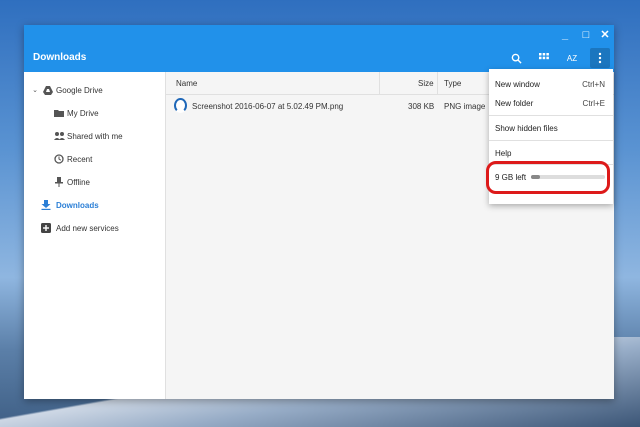 The image size is (640, 427). I want to click on pin-icon, so click(59, 182).